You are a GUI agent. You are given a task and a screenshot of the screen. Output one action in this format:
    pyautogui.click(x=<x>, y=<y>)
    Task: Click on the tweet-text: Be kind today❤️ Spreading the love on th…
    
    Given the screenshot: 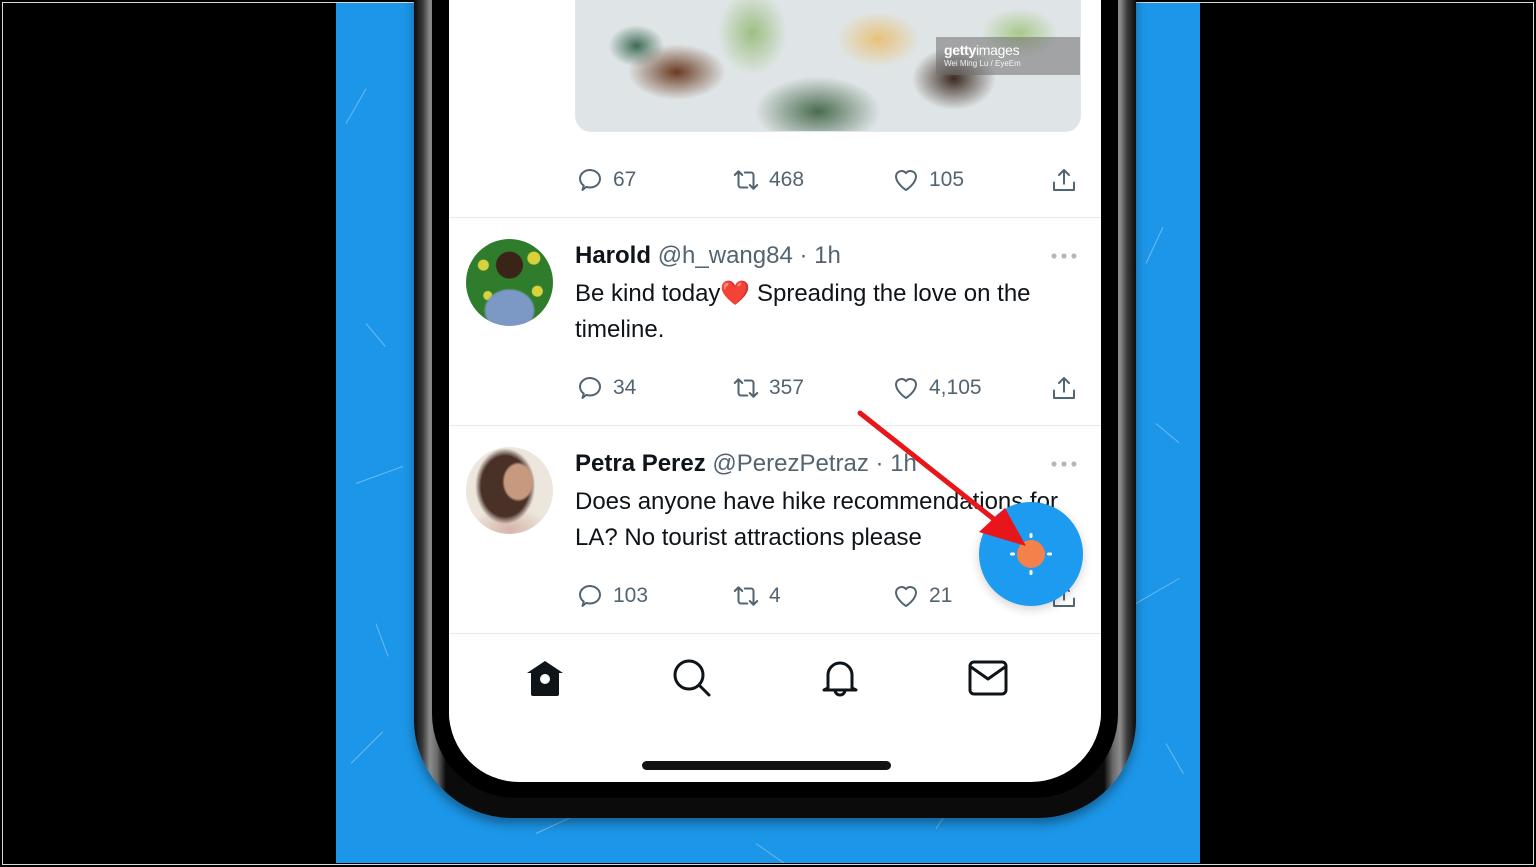 What is the action you would take?
    pyautogui.click(x=803, y=311)
    